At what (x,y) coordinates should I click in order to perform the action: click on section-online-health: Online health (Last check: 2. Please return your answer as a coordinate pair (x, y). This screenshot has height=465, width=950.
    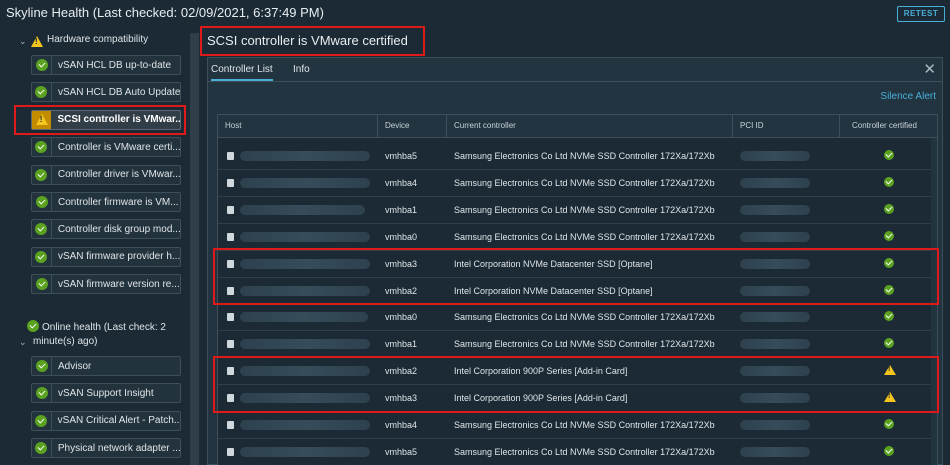
    Looking at the image, I should click on (96, 326).